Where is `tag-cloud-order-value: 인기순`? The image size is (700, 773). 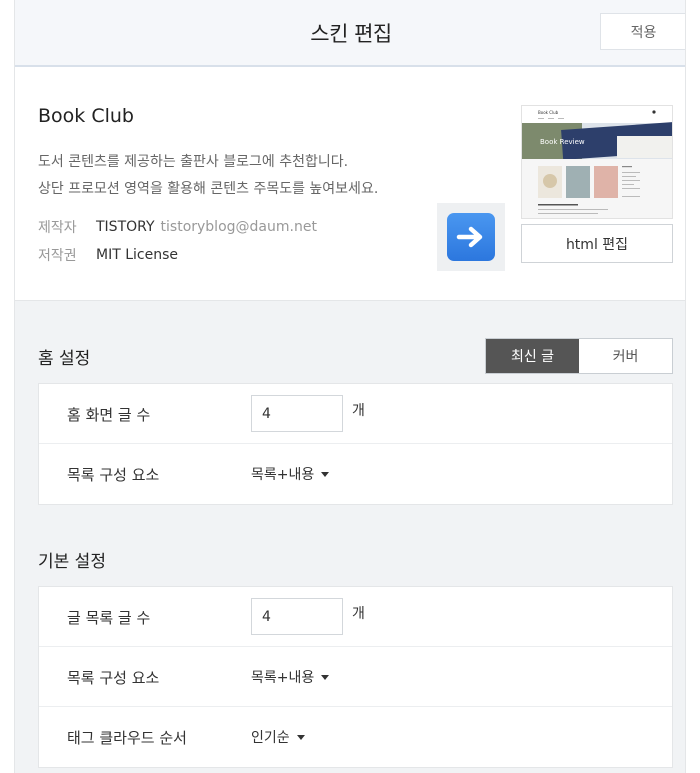
tag-cloud-order-value: 인기순 is located at coordinates (270, 738).